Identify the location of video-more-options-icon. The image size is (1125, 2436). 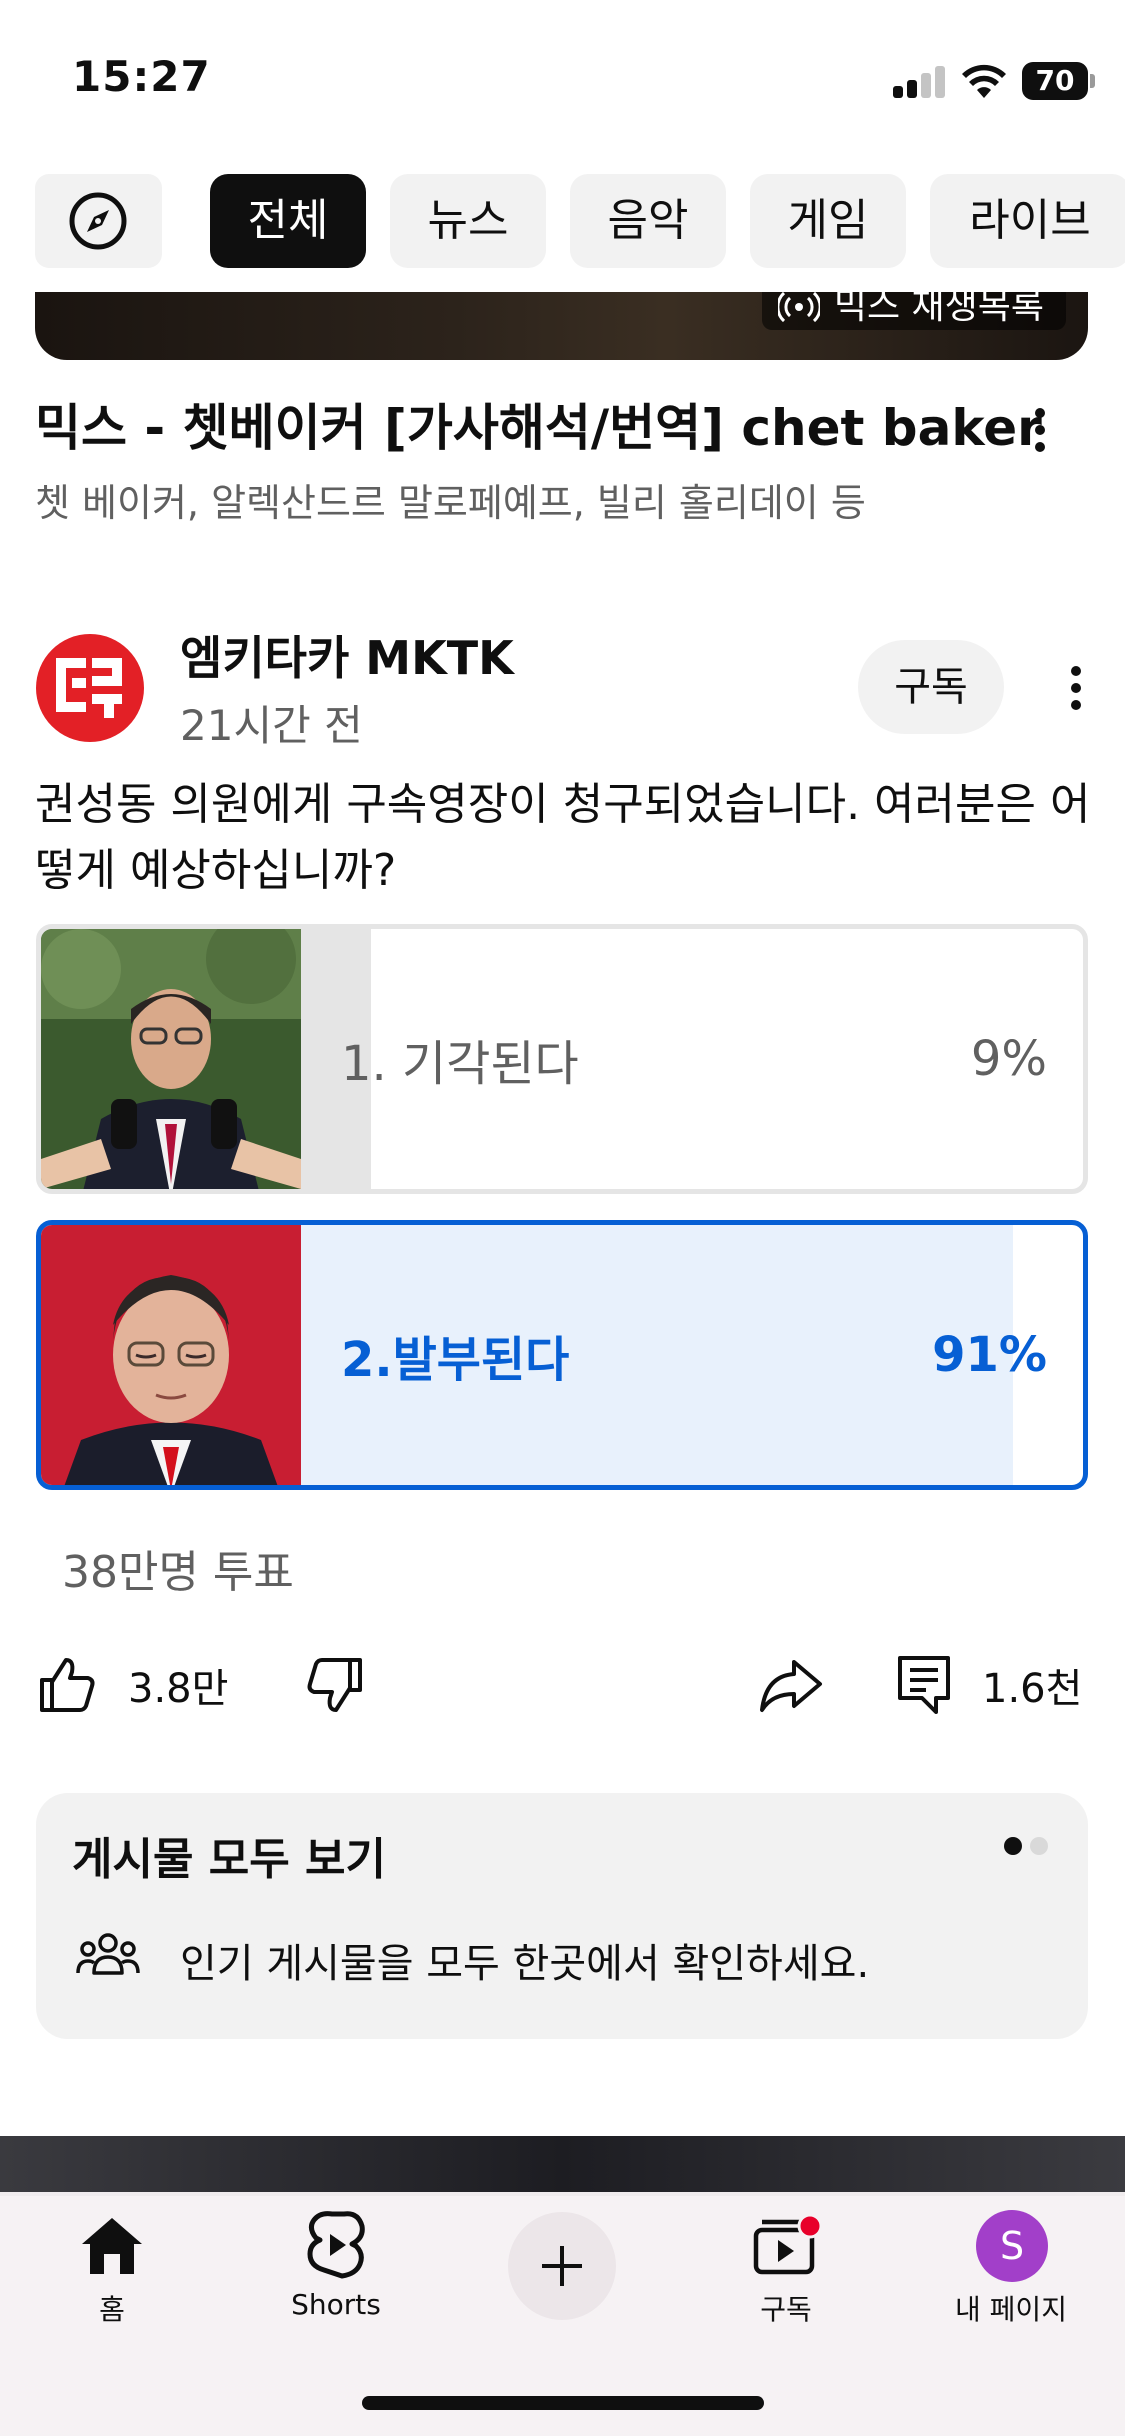
(1040, 430).